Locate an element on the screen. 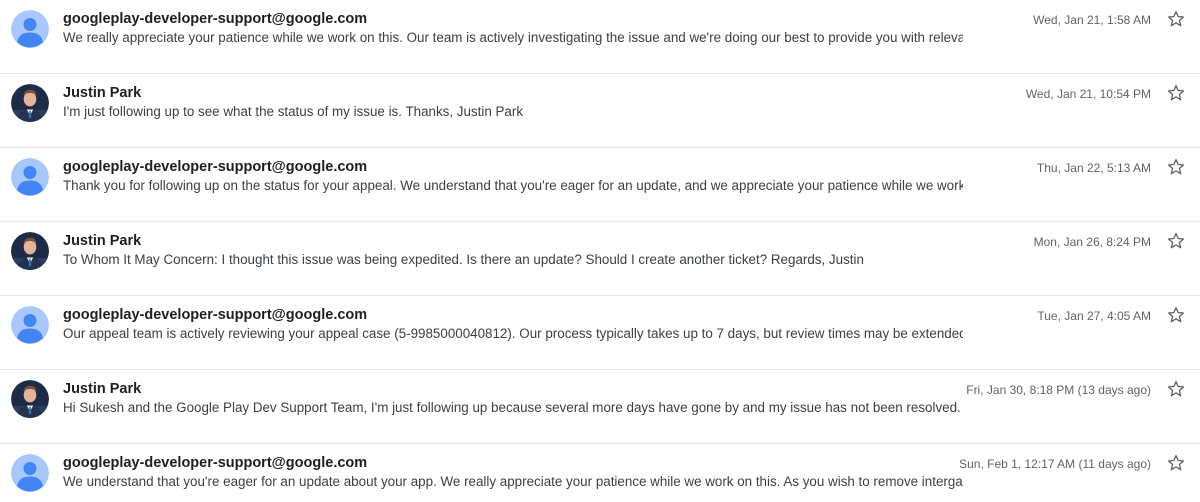 The image size is (1200, 502). message-date: Wed, Jan 21, 1:58 AM is located at coordinates (1092, 20).